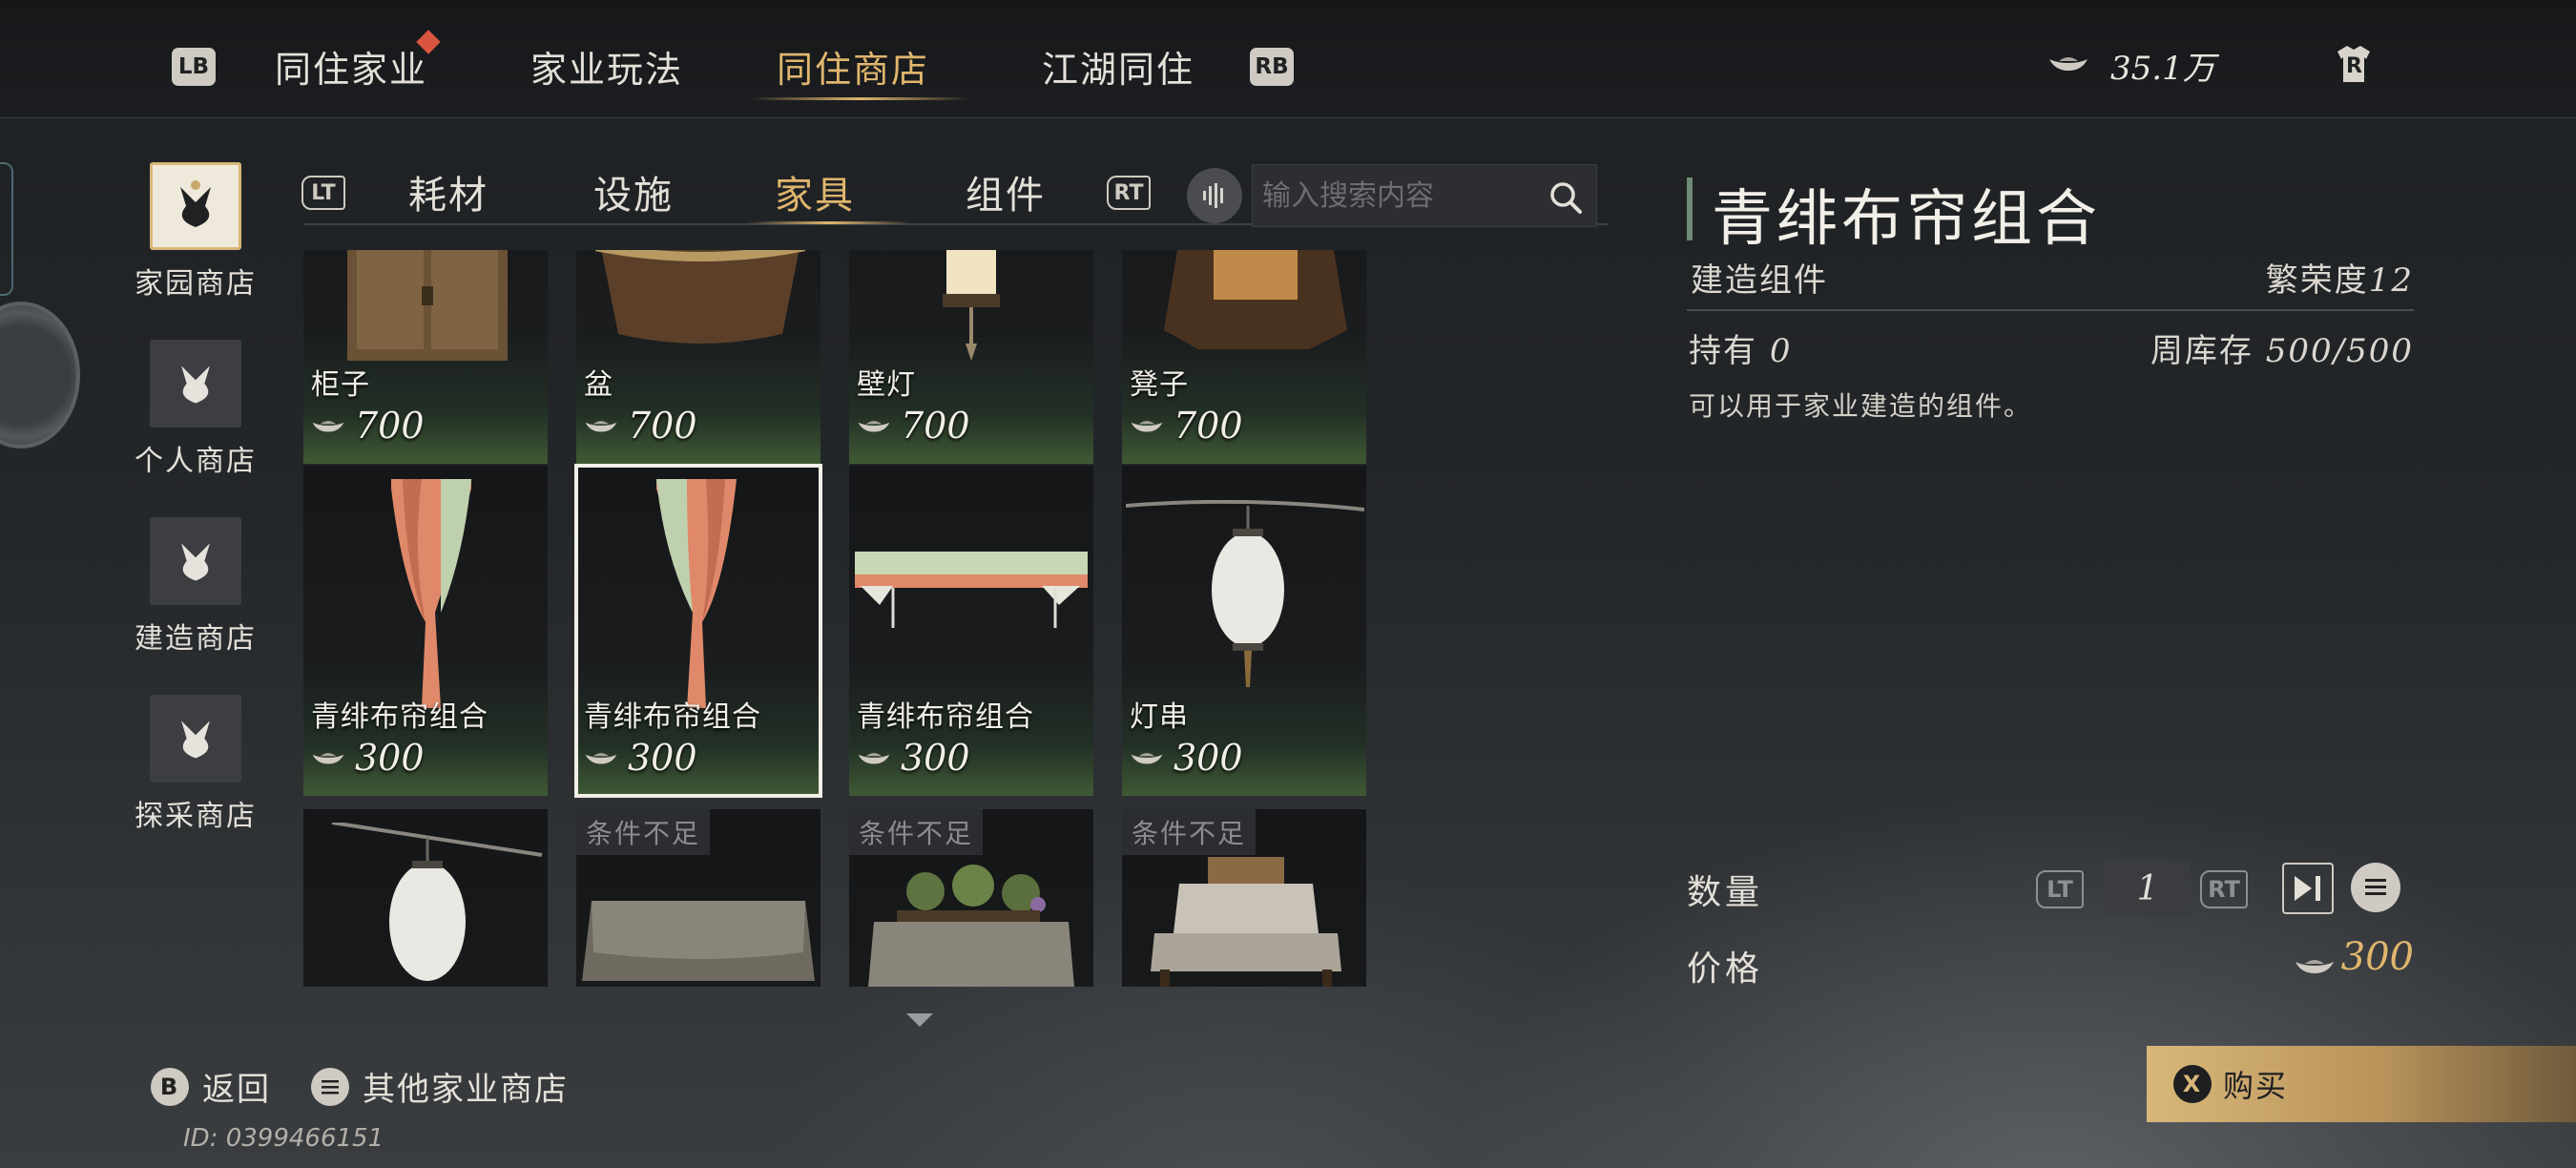 This screenshot has height=1168, width=2576. What do you see at coordinates (1400, 196) in the screenshot?
I see `search-input` at bounding box center [1400, 196].